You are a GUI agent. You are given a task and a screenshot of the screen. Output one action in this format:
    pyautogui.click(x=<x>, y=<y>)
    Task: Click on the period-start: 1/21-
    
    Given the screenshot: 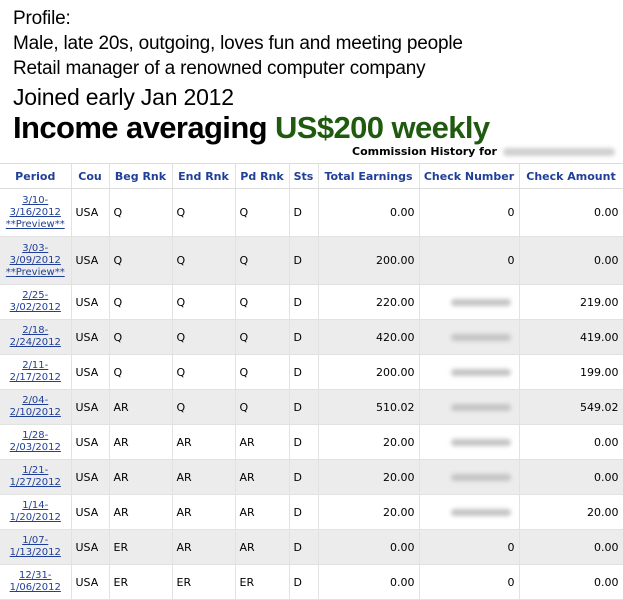 What is the action you would take?
    pyautogui.click(x=35, y=470)
    